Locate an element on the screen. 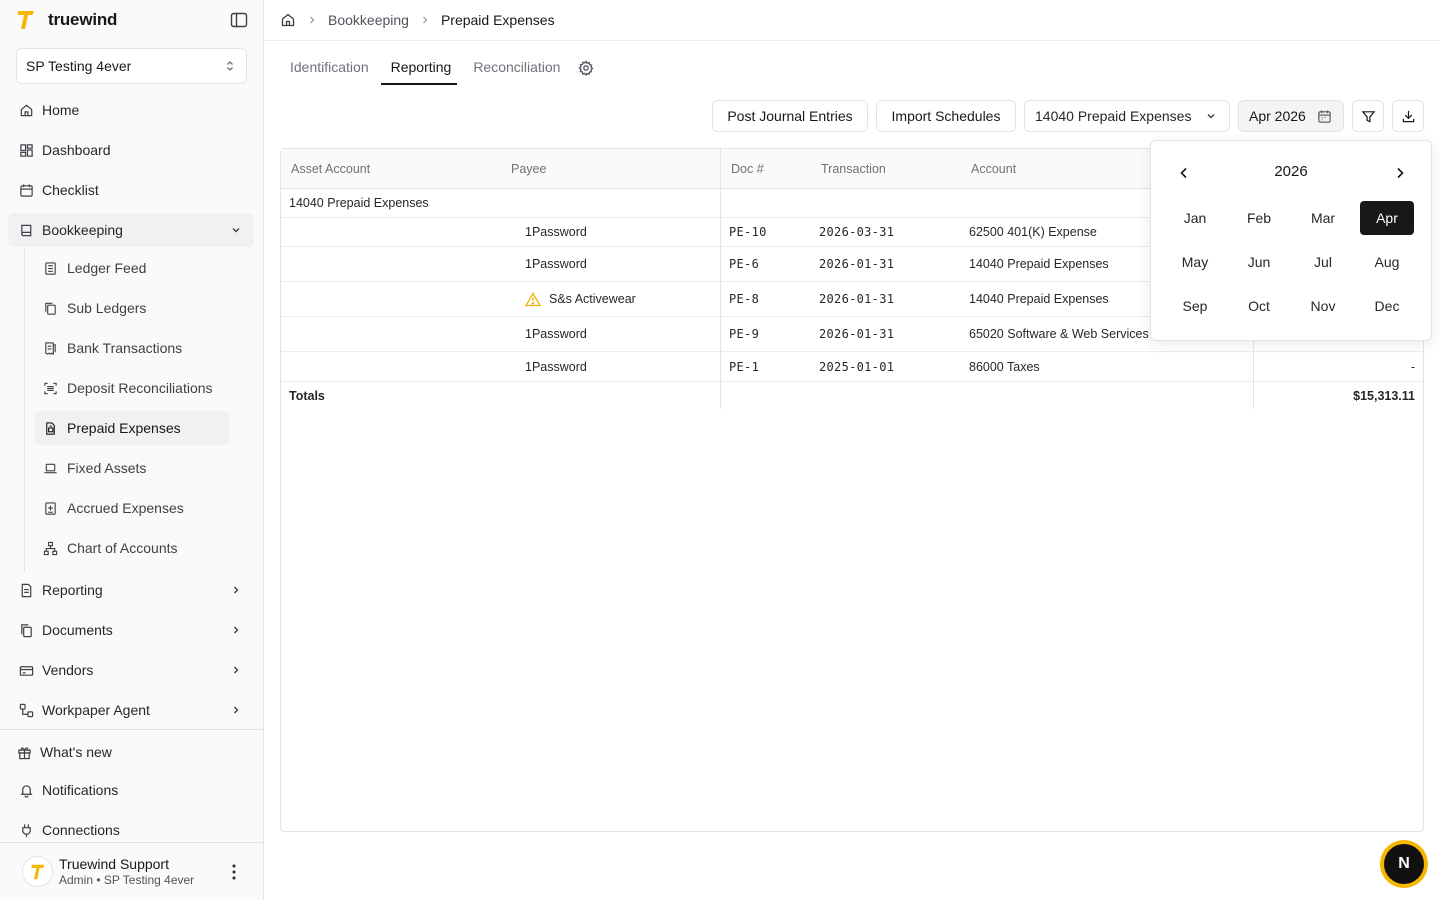  breadcrumb-bookkeeping: Bookkeeping is located at coordinates (368, 20).